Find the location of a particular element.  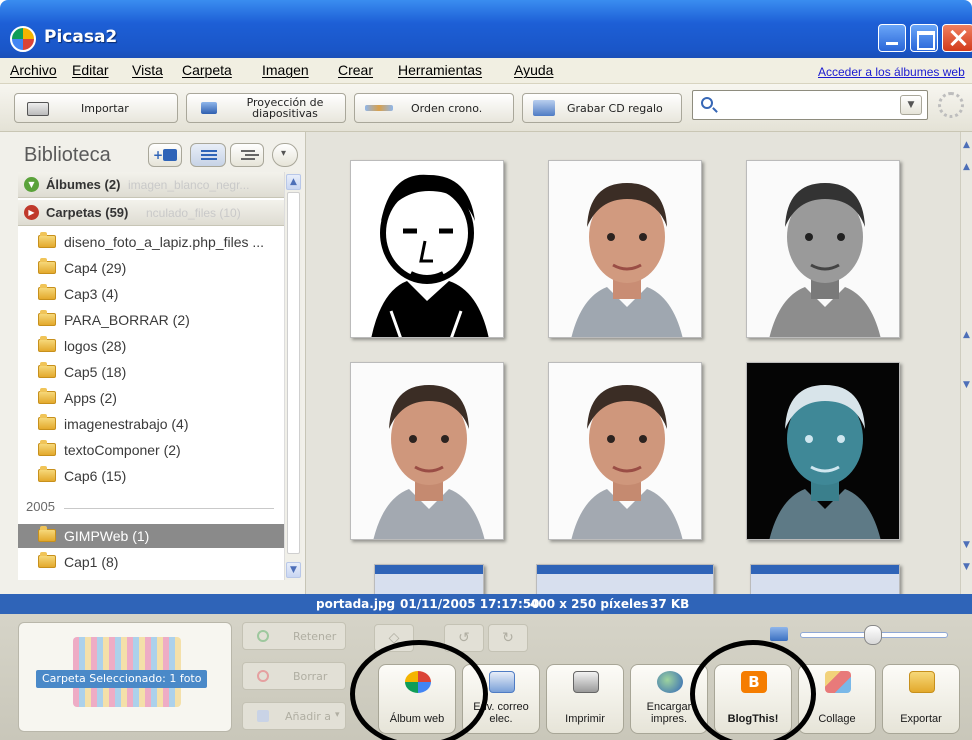

order-prints-button: Encargar impres. is located at coordinates (669, 699).